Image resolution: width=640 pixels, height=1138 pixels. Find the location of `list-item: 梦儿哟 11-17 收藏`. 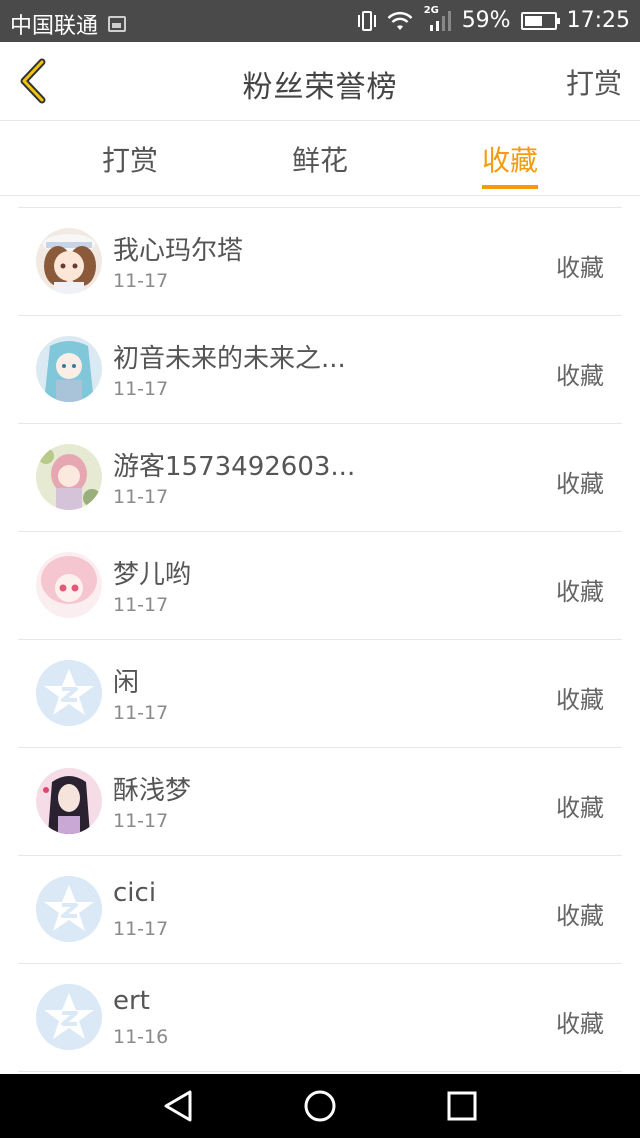

list-item: 梦儿哟 11-17 收藏 is located at coordinates (320, 586).